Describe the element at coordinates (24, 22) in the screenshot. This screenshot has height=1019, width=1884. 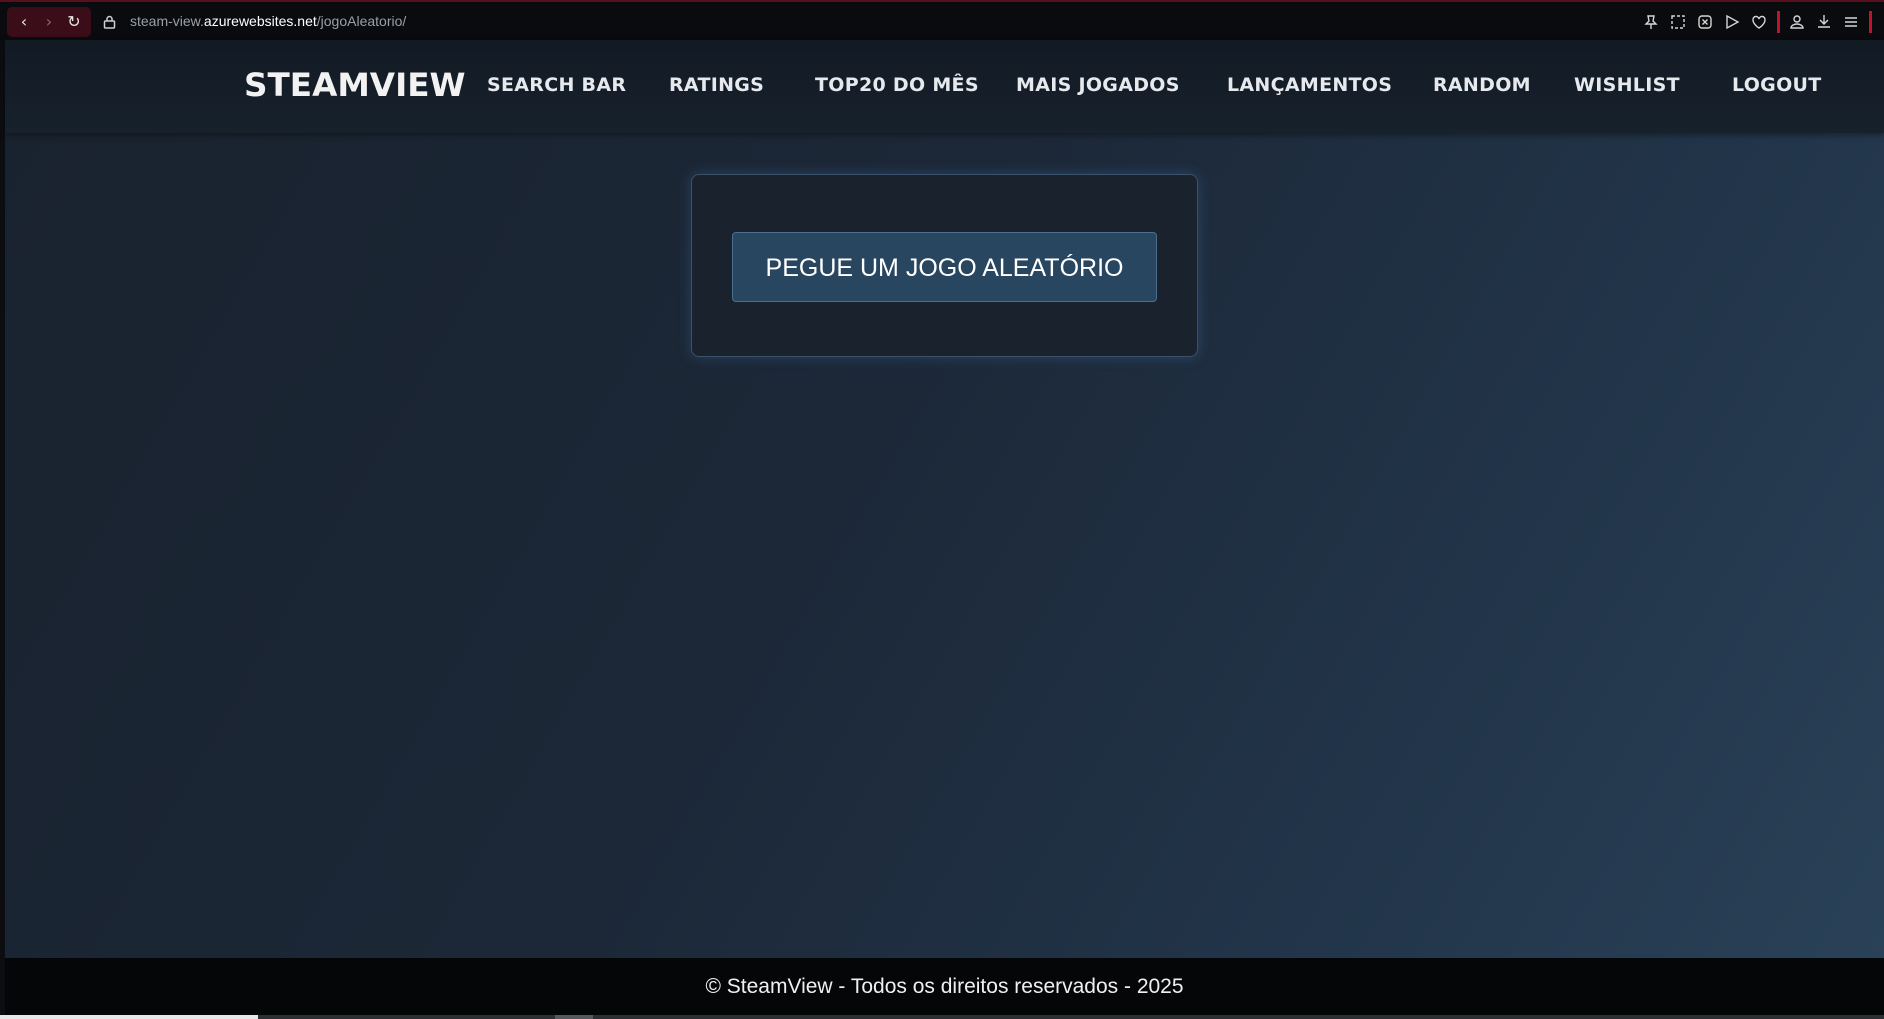
I see `back-icon: ‹` at that location.